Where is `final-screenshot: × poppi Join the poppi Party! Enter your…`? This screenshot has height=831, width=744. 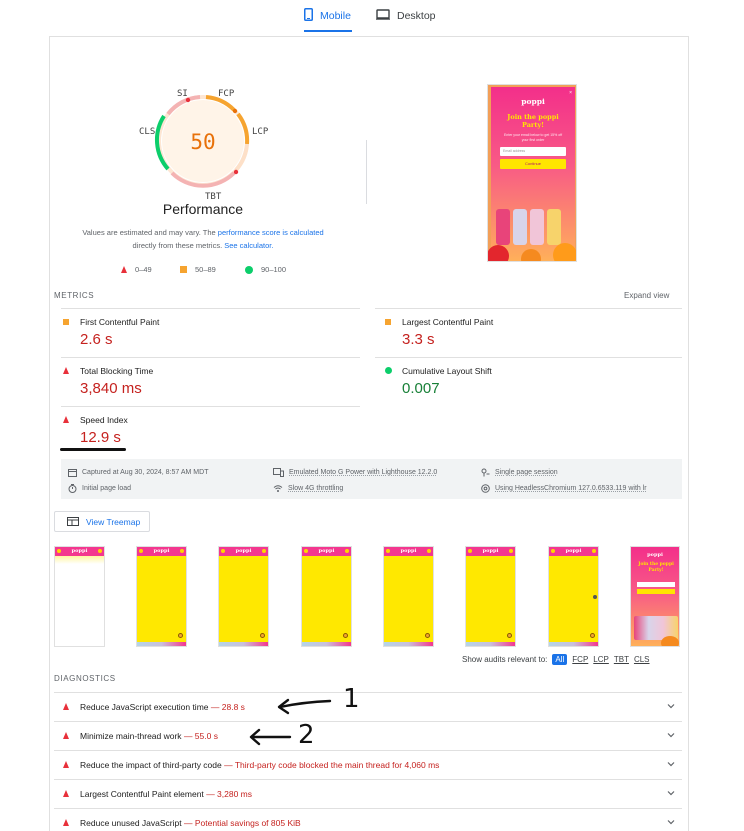 final-screenshot: × poppi Join the poppi Party! Enter your… is located at coordinates (532, 173).